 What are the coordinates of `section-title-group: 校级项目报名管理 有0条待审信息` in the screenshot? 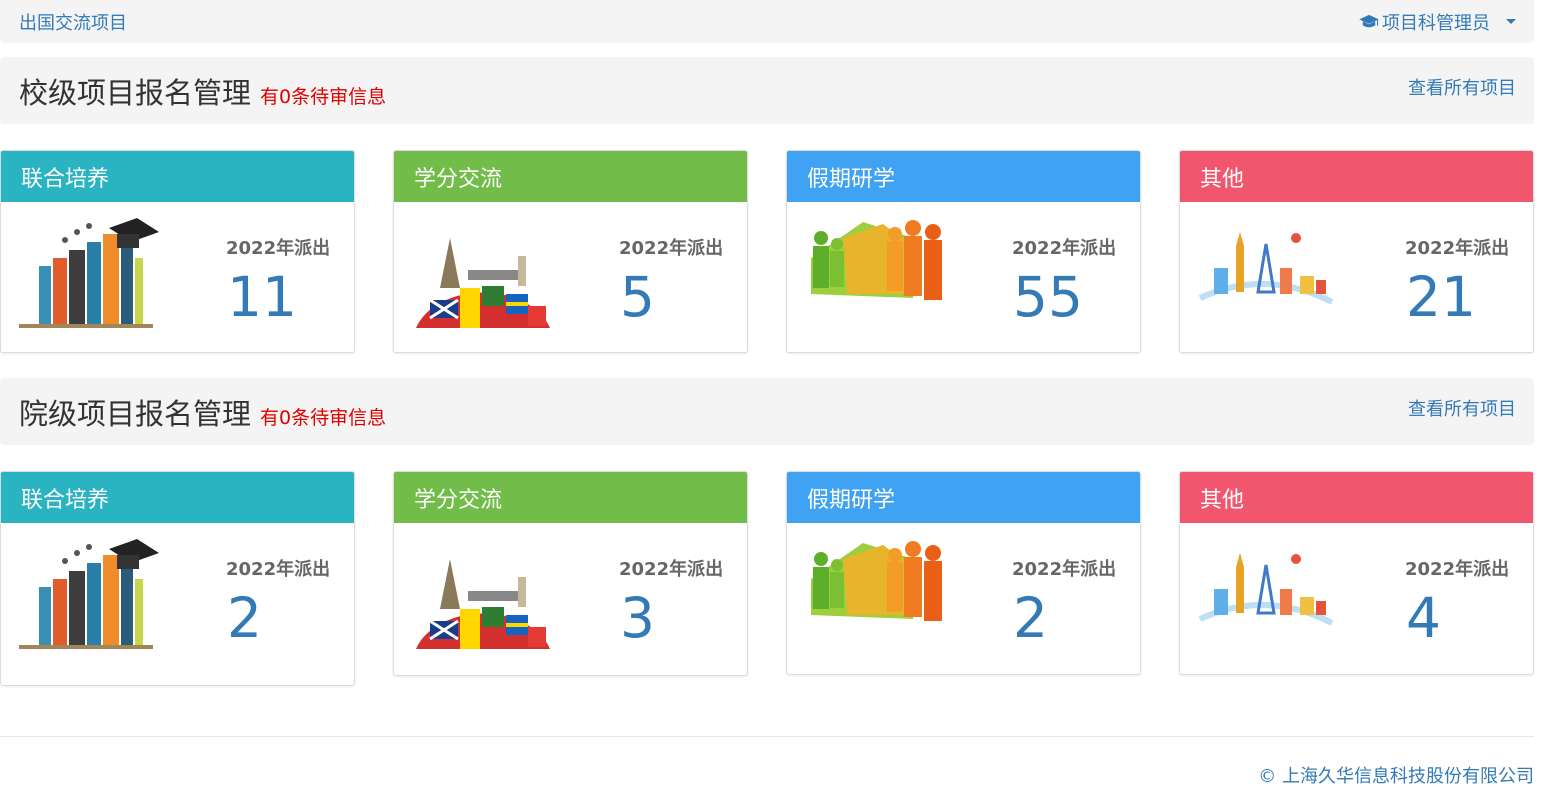 It's located at (202, 91).